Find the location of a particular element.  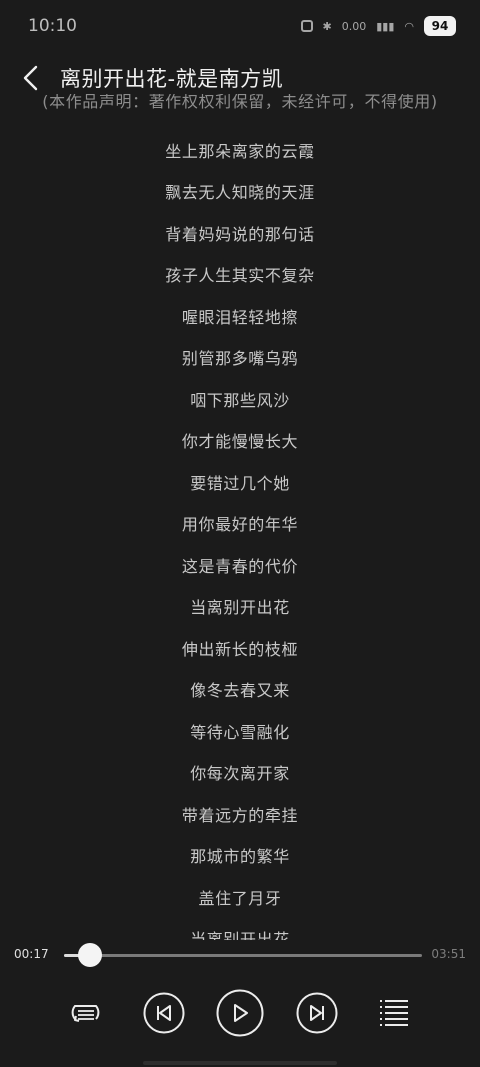

repeat-mode-button is located at coordinates (86, 1013).